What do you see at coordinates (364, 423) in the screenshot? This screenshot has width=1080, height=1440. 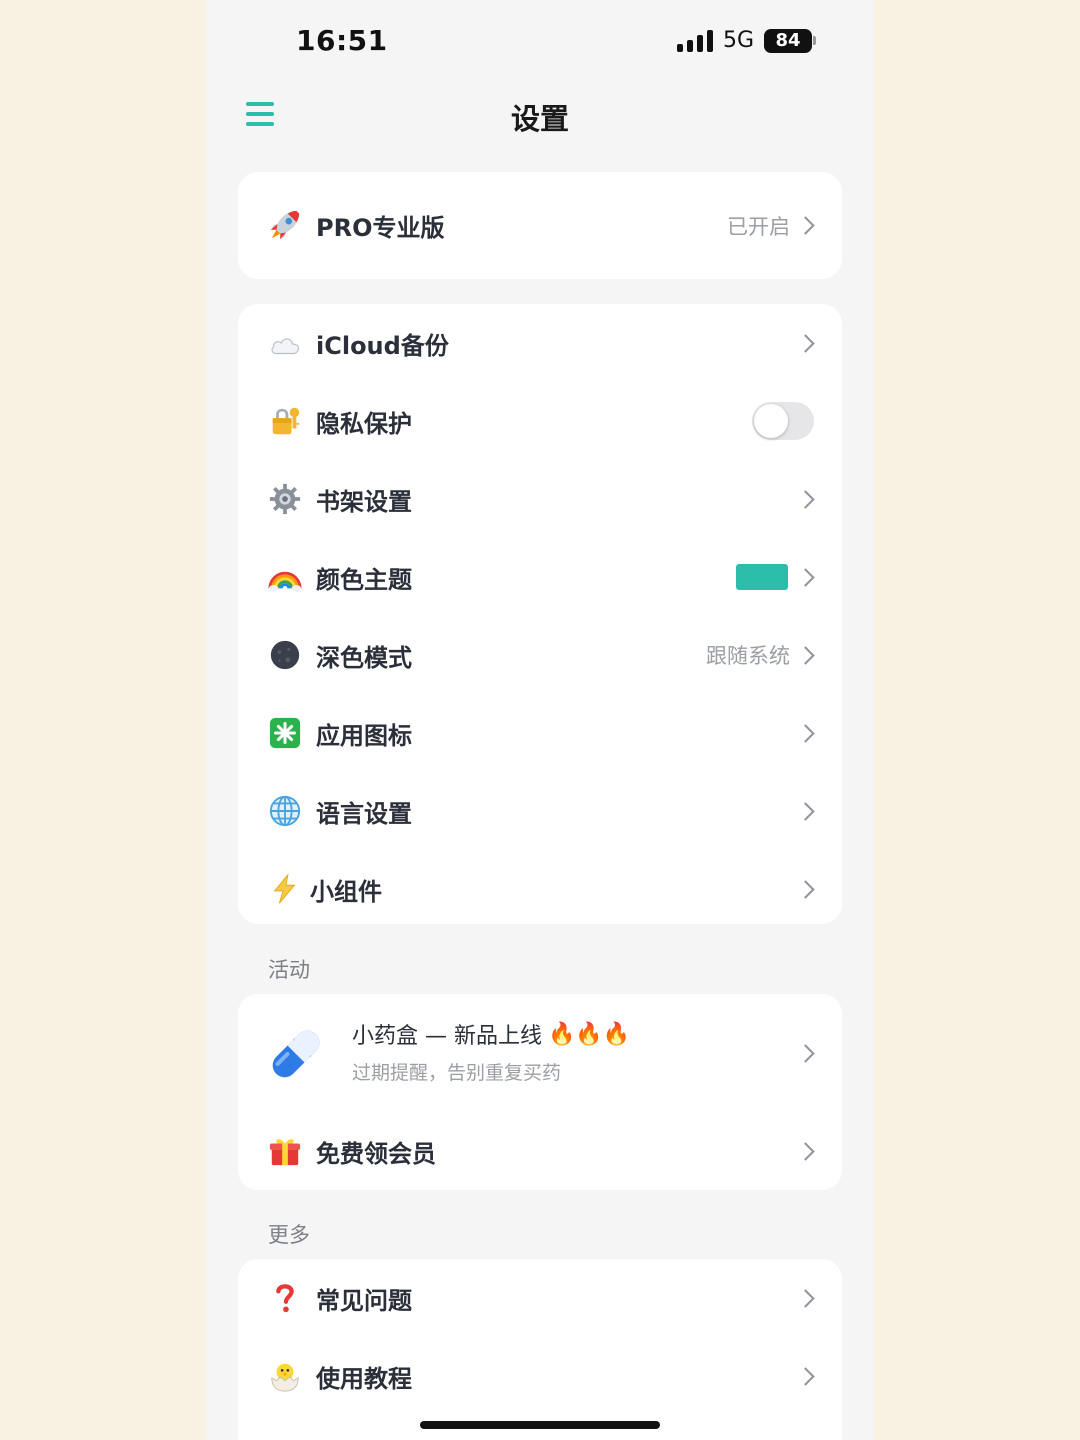 I see `settings-item-label: 隐私保护` at bounding box center [364, 423].